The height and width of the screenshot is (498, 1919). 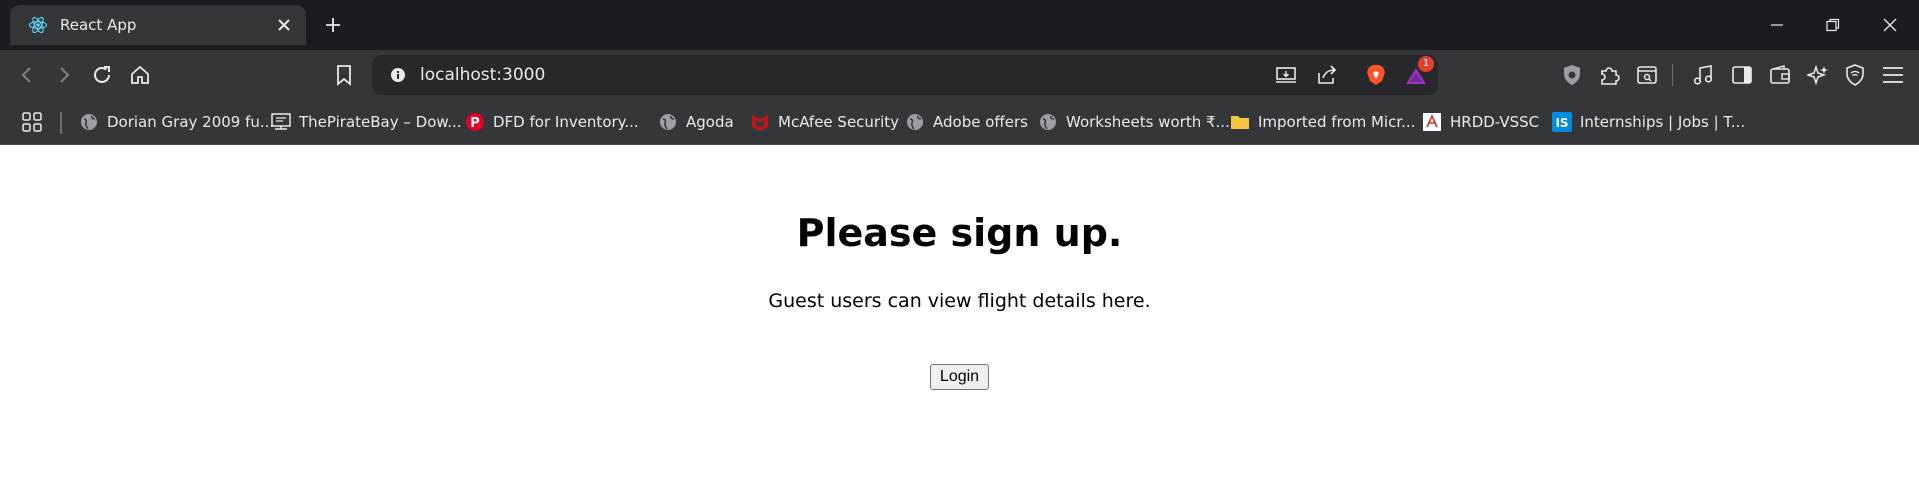 I want to click on page-heading: Please sign up., so click(x=959, y=233).